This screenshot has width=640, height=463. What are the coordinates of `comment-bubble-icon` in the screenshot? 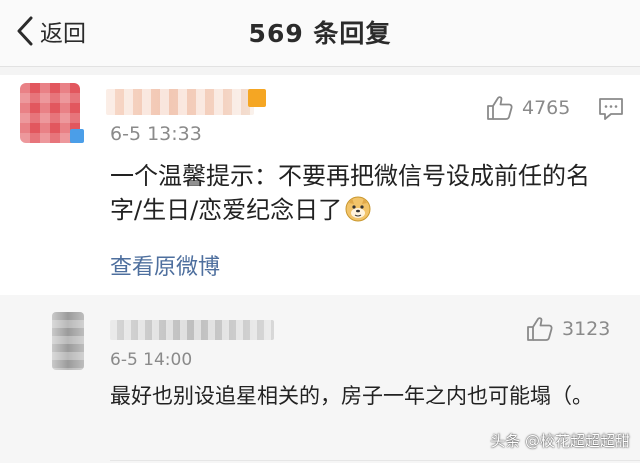 It's located at (611, 109).